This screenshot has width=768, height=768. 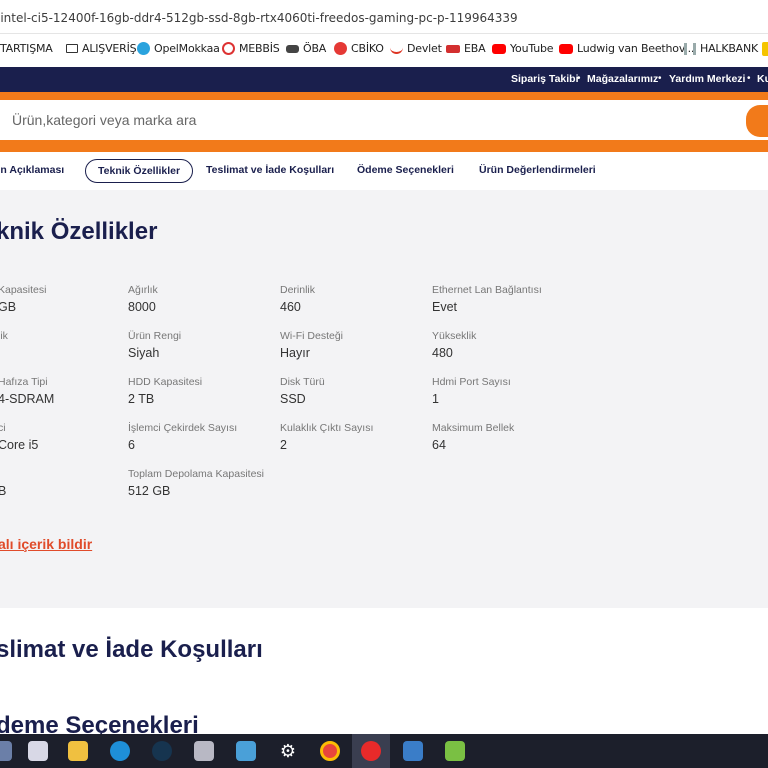 I want to click on bookmark-label: TARTIŞMA, so click(x=26, y=48).